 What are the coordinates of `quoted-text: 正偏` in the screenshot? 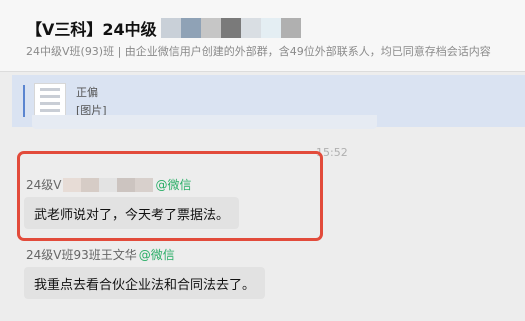 It's located at (87, 92).